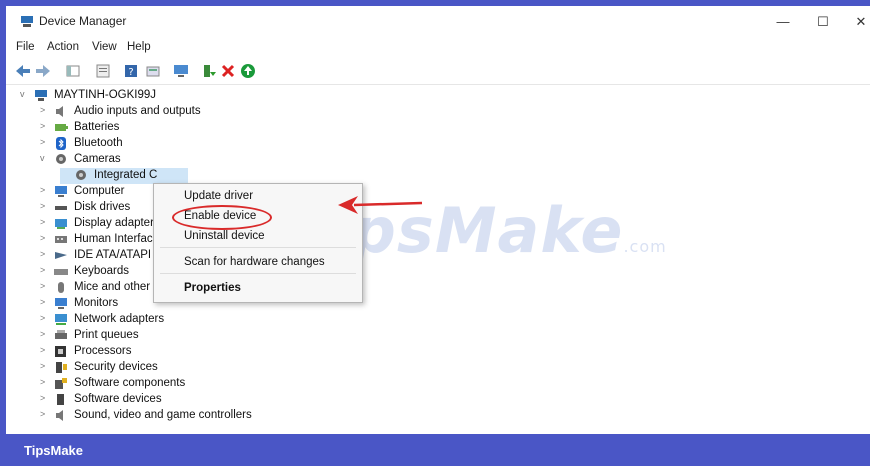 The height and width of the screenshot is (466, 870). I want to click on uninstall-x-icon, so click(228, 71).